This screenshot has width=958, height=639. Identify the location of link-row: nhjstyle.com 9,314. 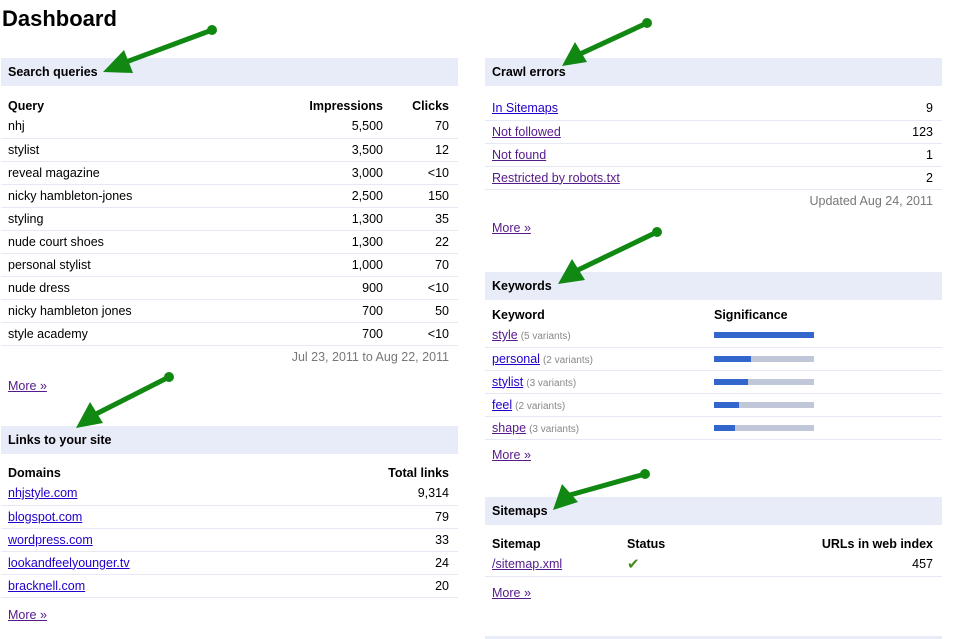
(229, 494).